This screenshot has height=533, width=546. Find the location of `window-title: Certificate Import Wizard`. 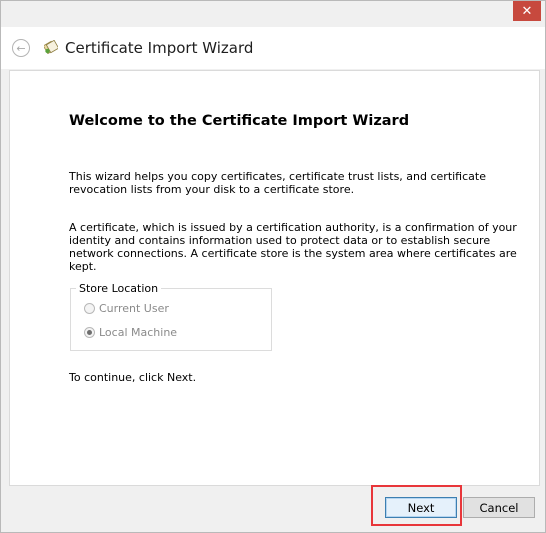

window-title: Certificate Import Wizard is located at coordinates (159, 48).